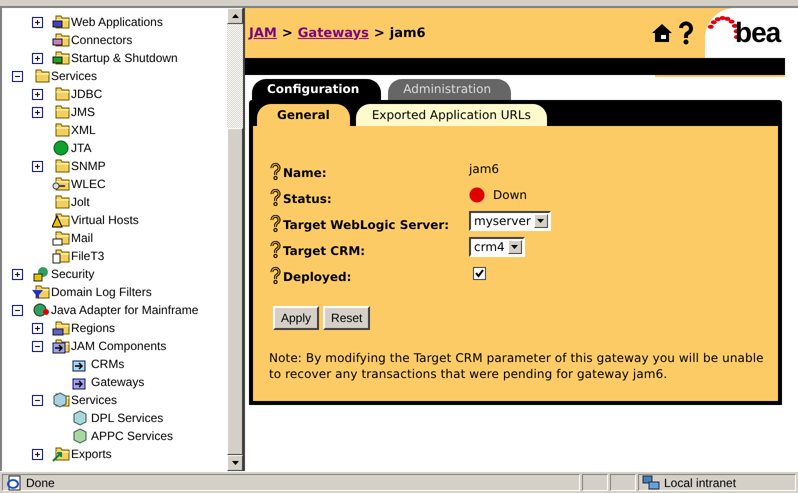 The width and height of the screenshot is (798, 493). What do you see at coordinates (303, 115) in the screenshot?
I see `subtab: General` at bounding box center [303, 115].